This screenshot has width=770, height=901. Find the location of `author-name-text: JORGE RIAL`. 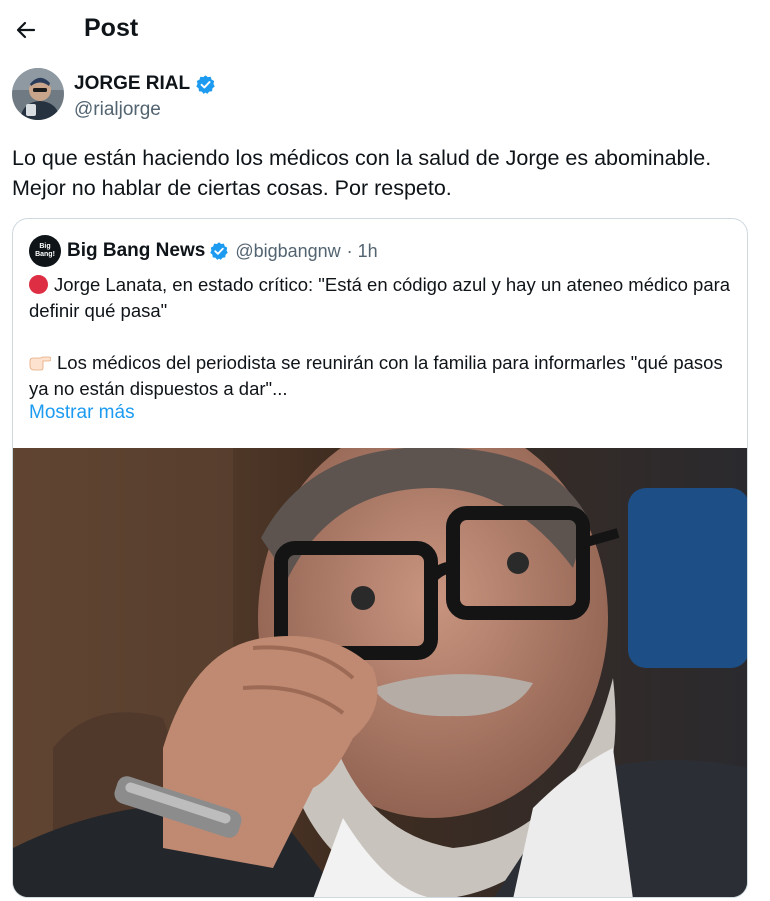

author-name-text: JORGE RIAL is located at coordinates (132, 83).